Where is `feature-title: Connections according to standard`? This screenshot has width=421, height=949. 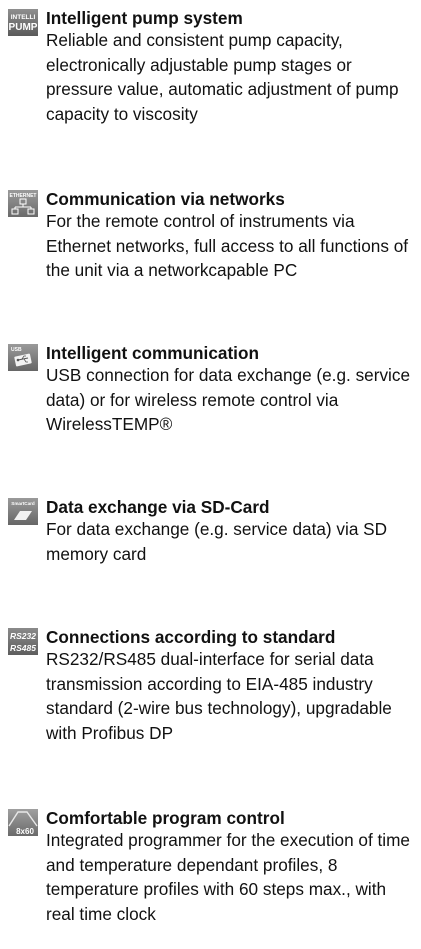 feature-title: Connections according to standard is located at coordinates (191, 637).